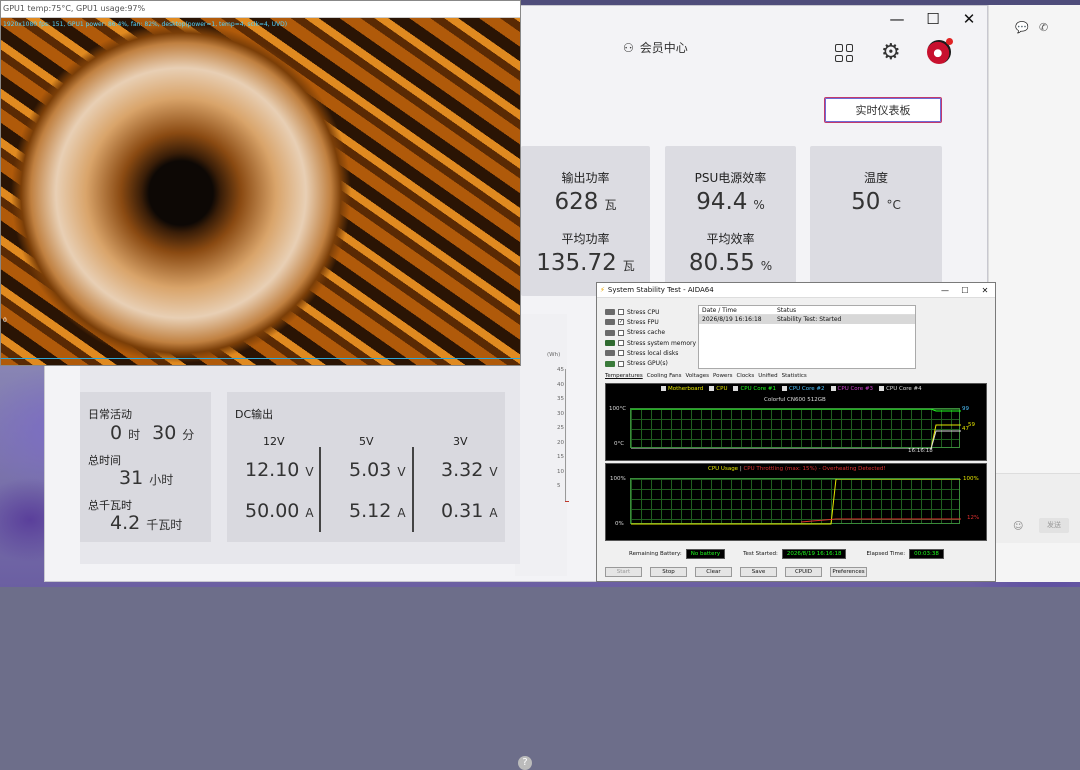 Image resolution: width=1080 pixels, height=770 pixels. What do you see at coordinates (973, 518) in the screenshot?
I see `usage-right-current: 12%` at bounding box center [973, 518].